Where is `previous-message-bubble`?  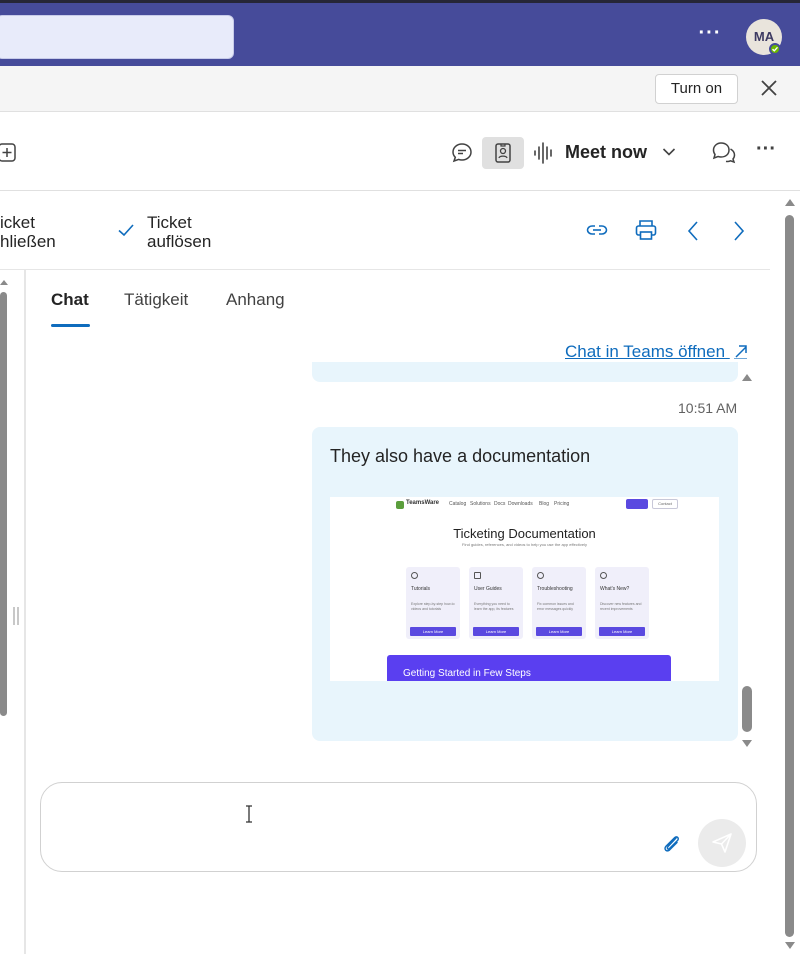
previous-message-bubble is located at coordinates (525, 372).